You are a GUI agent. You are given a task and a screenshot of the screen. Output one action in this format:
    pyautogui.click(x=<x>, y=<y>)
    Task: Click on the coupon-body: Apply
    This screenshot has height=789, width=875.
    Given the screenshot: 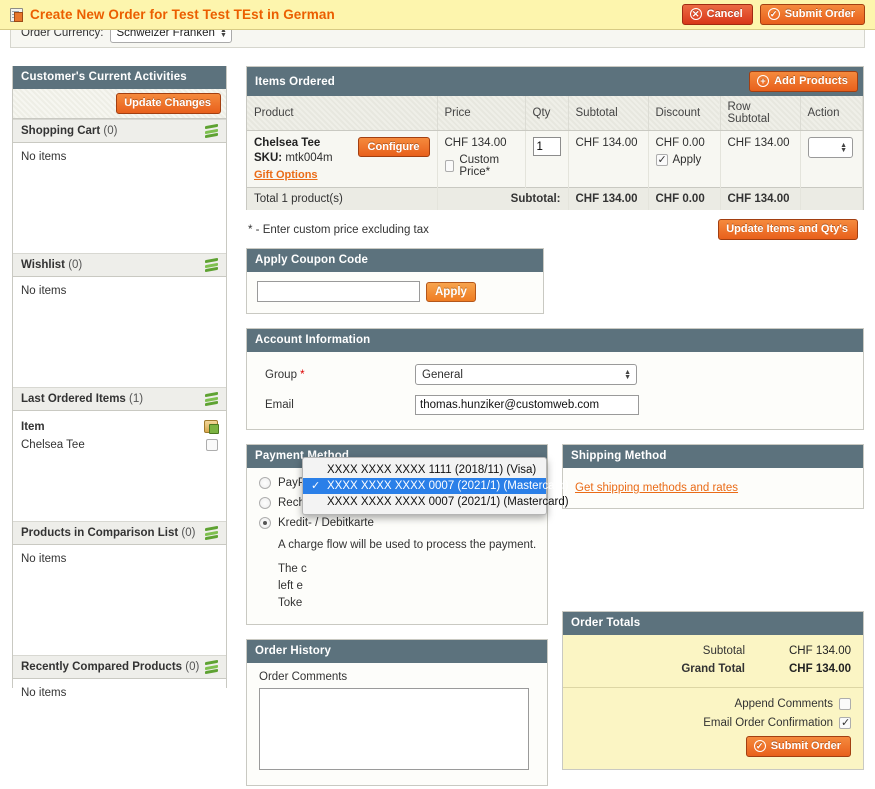 What is the action you would take?
    pyautogui.click(x=395, y=292)
    